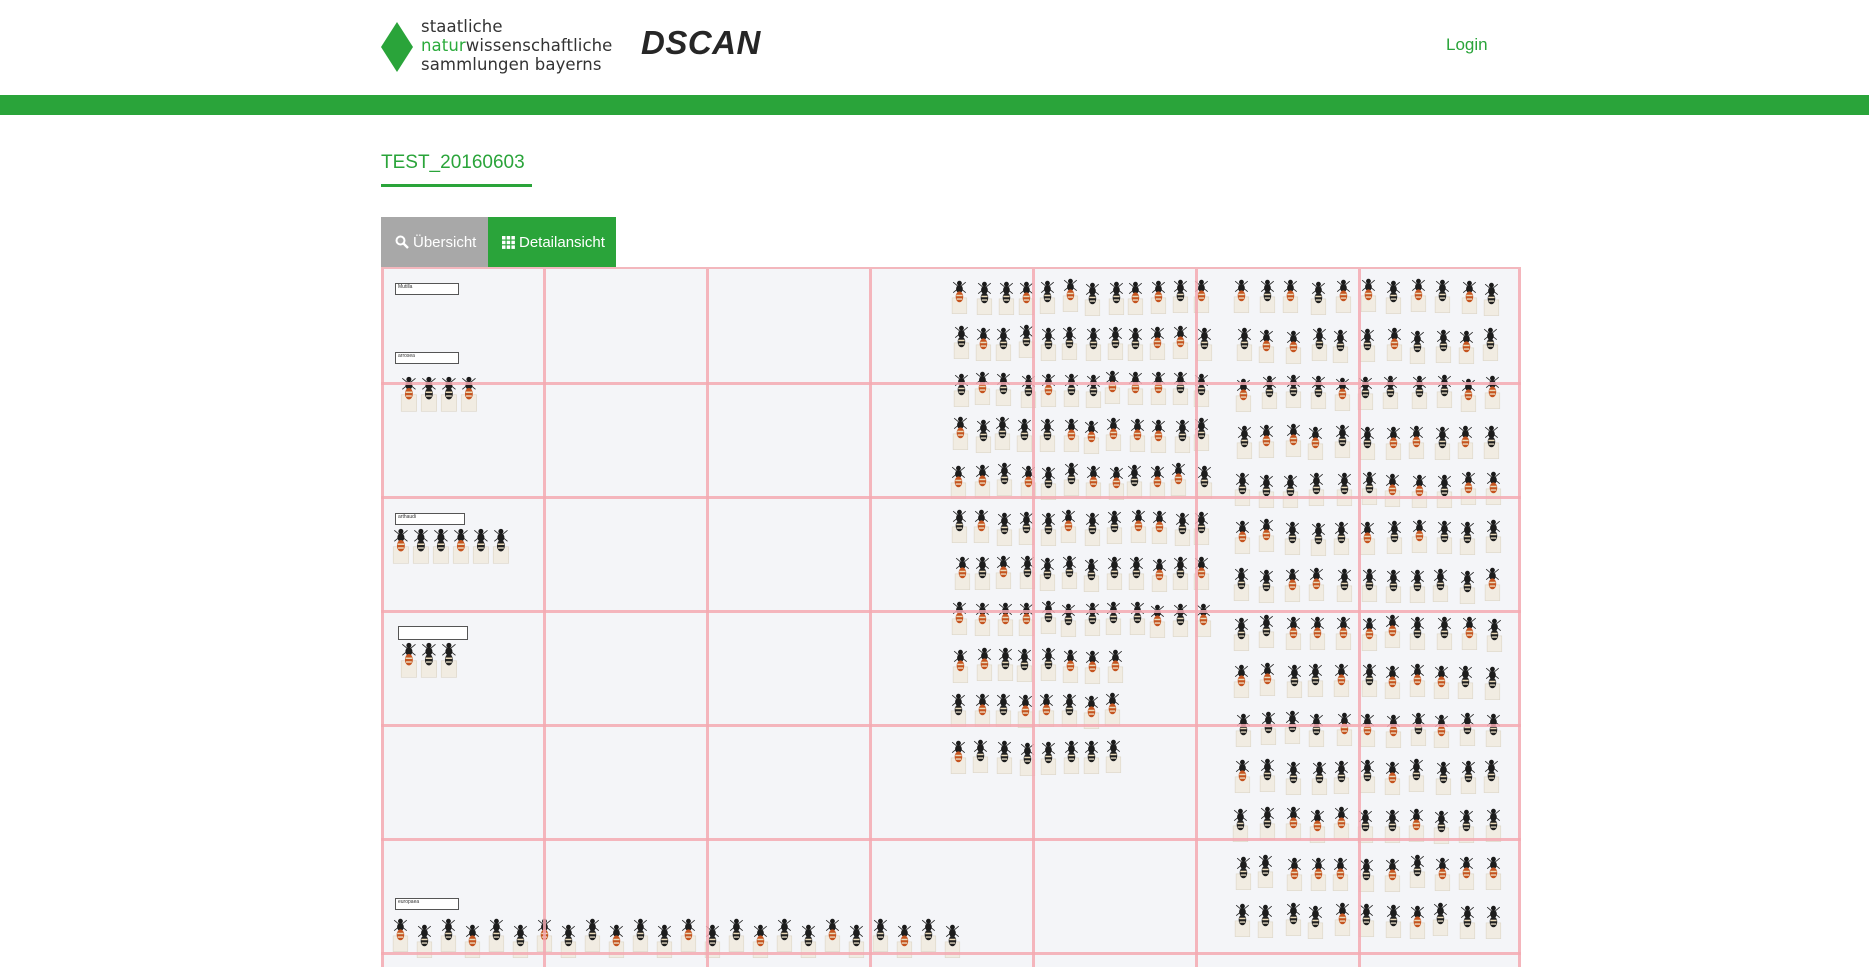 This screenshot has height=967, width=1869. I want to click on logo-line-3: sammlungen bayerns, so click(511, 64).